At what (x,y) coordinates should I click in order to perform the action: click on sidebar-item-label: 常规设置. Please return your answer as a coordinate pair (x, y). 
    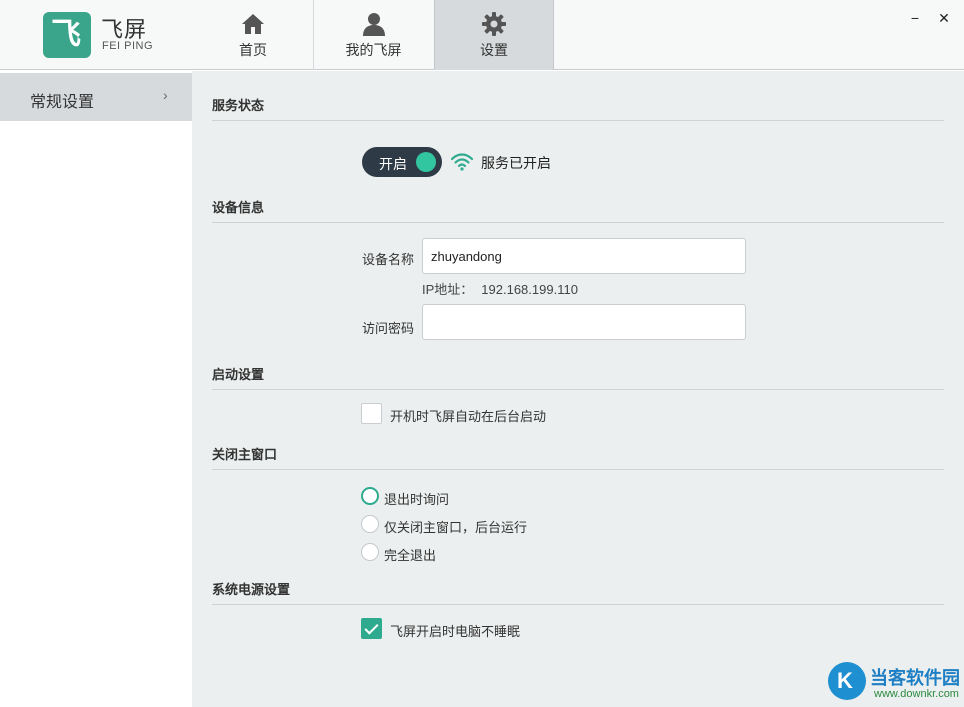
    Looking at the image, I should click on (62, 102).